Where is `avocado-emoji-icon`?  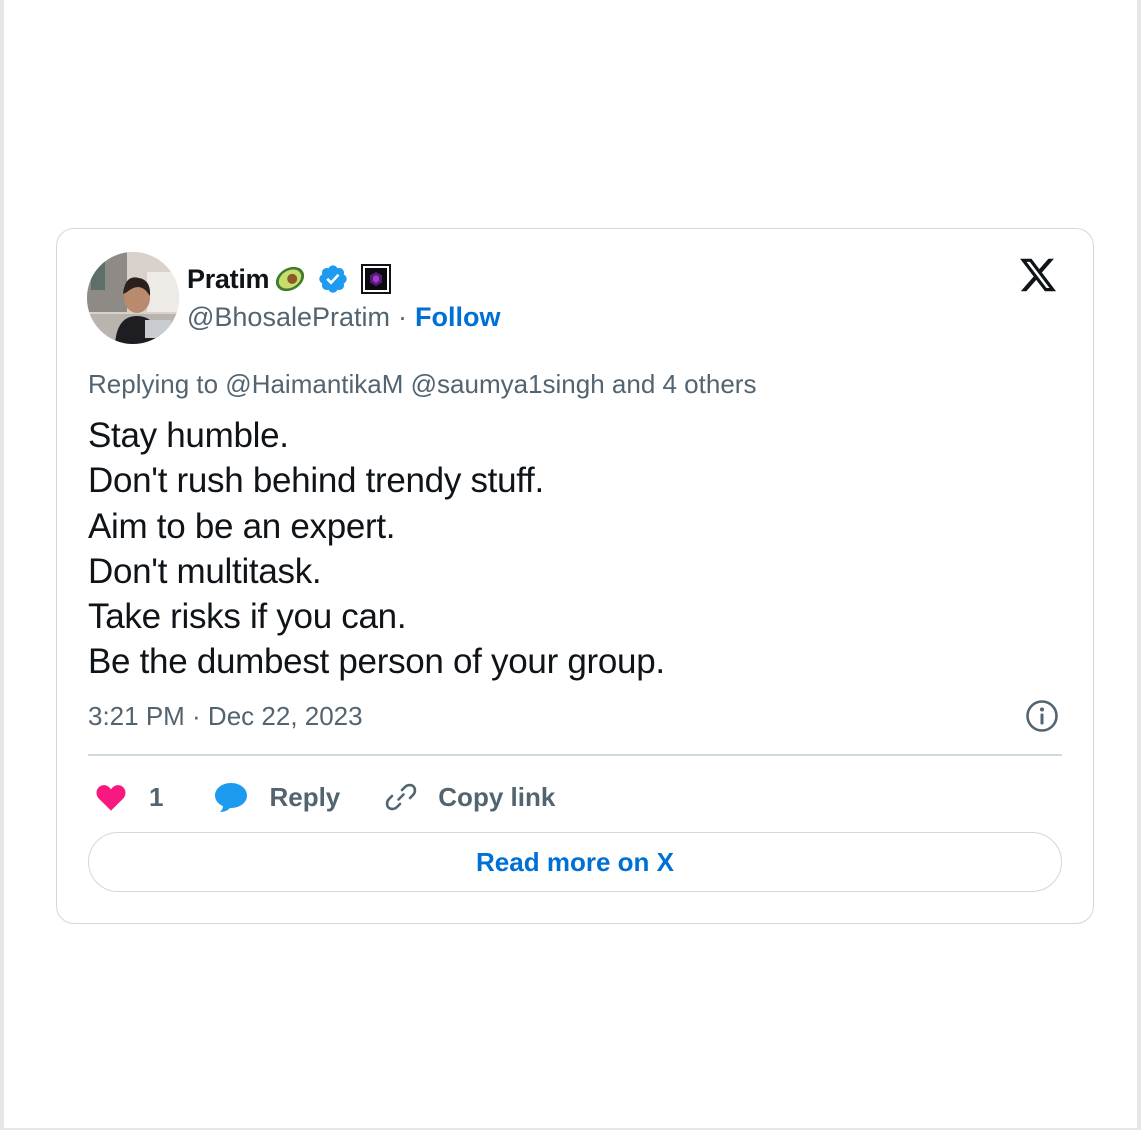 avocado-emoji-icon is located at coordinates (290, 279).